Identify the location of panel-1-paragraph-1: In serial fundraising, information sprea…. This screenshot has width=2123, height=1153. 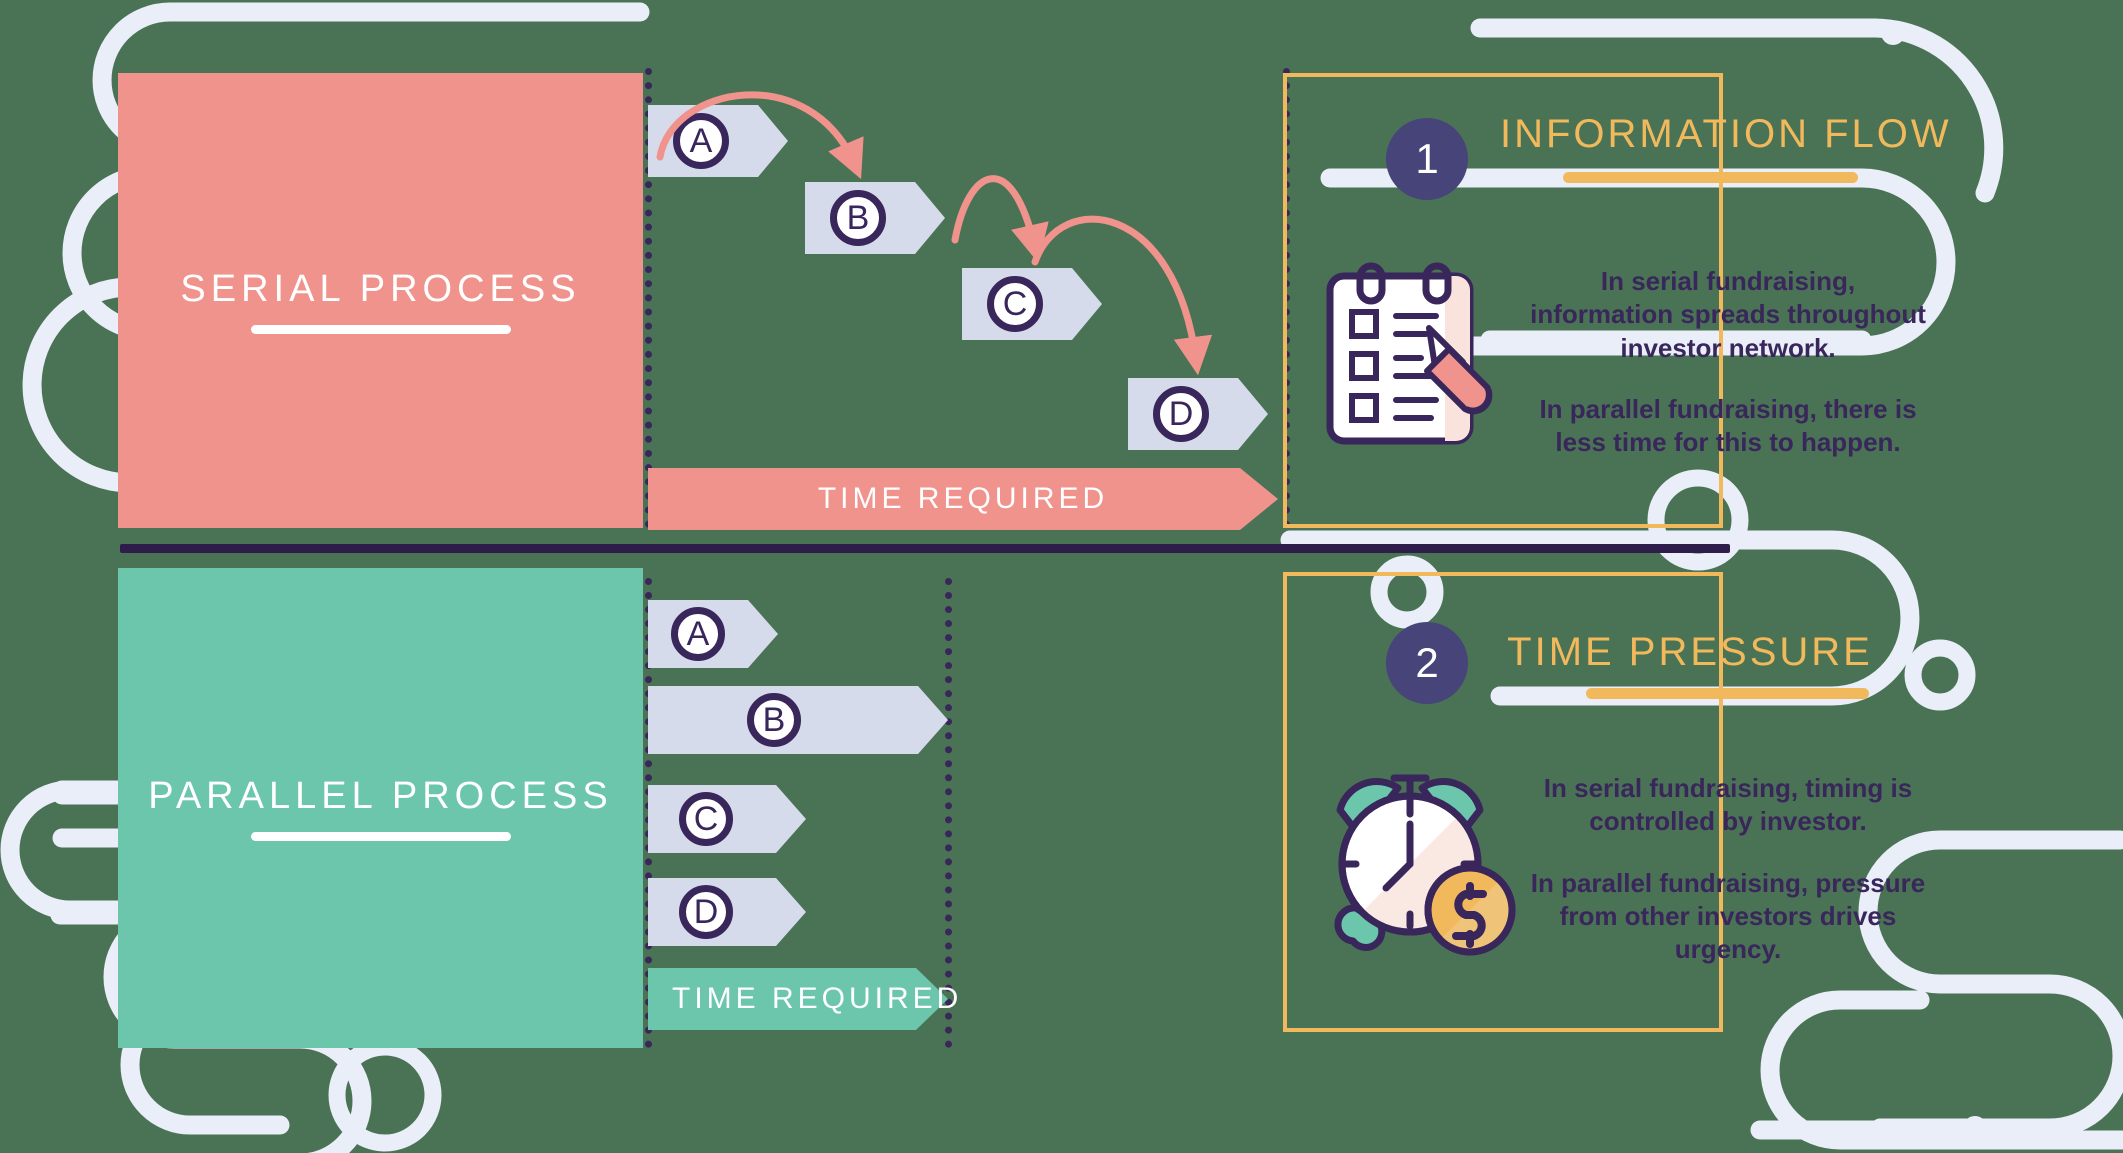
(1728, 314).